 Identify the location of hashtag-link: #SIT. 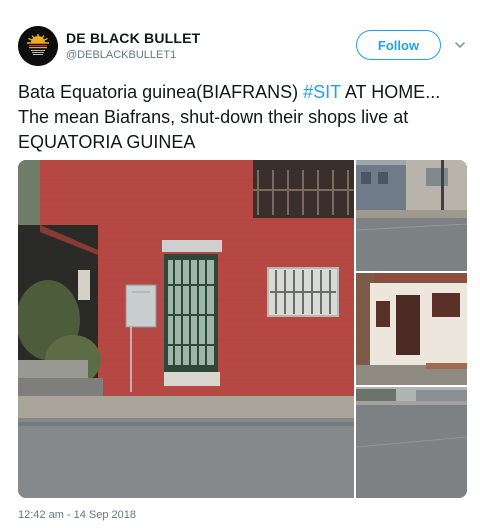
(322, 92).